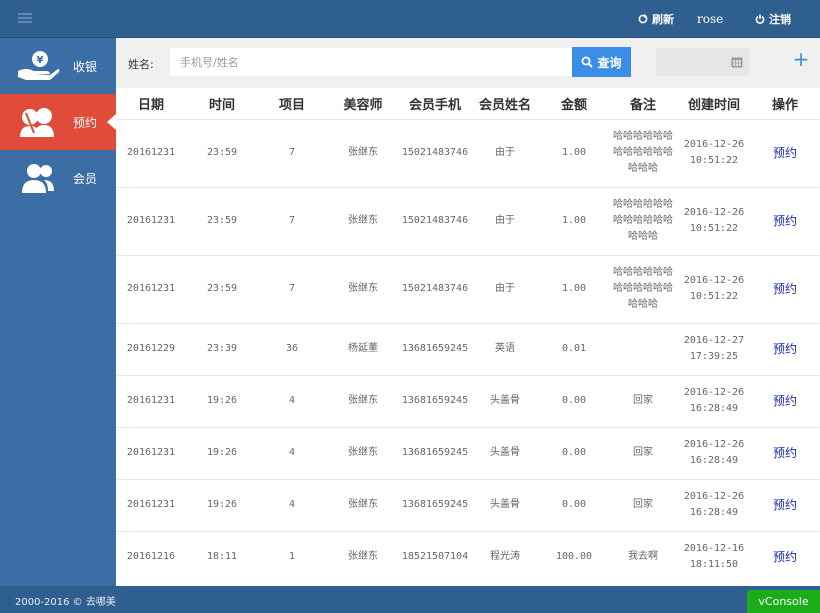 The image size is (820, 613). What do you see at coordinates (25, 18) in the screenshot?
I see `menu-icon` at bounding box center [25, 18].